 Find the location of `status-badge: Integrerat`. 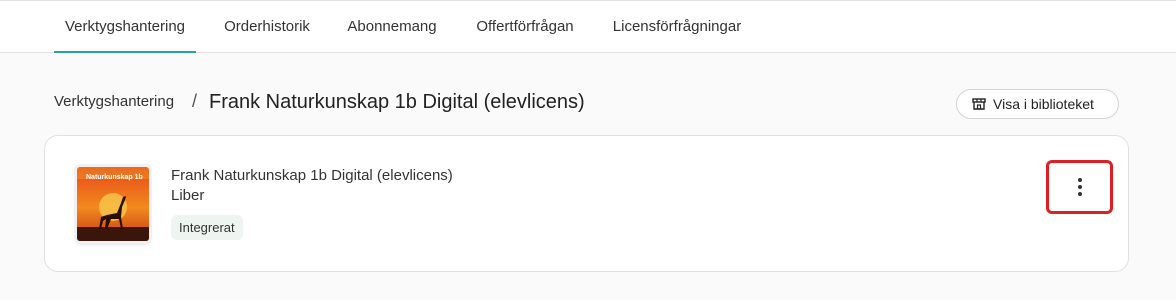

status-badge: Integrerat is located at coordinates (207, 227).